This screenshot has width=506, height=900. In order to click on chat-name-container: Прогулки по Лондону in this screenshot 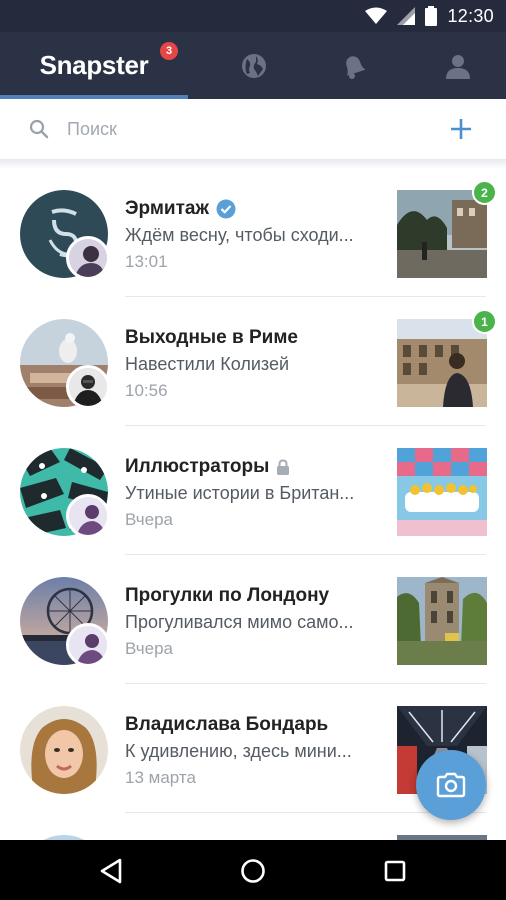, I will do `click(227, 596)`.